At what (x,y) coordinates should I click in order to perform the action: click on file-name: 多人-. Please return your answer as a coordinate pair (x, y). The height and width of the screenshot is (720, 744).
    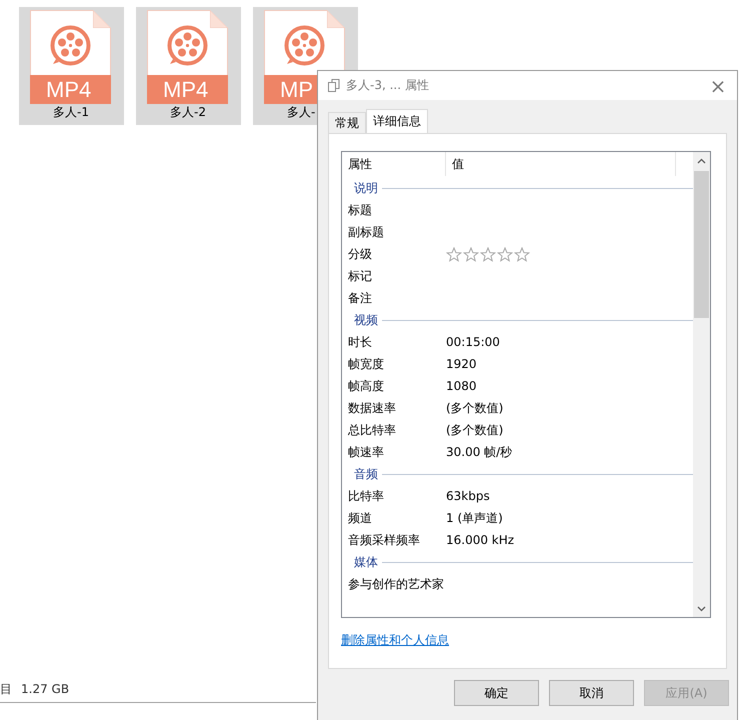
    Looking at the image, I should click on (301, 112).